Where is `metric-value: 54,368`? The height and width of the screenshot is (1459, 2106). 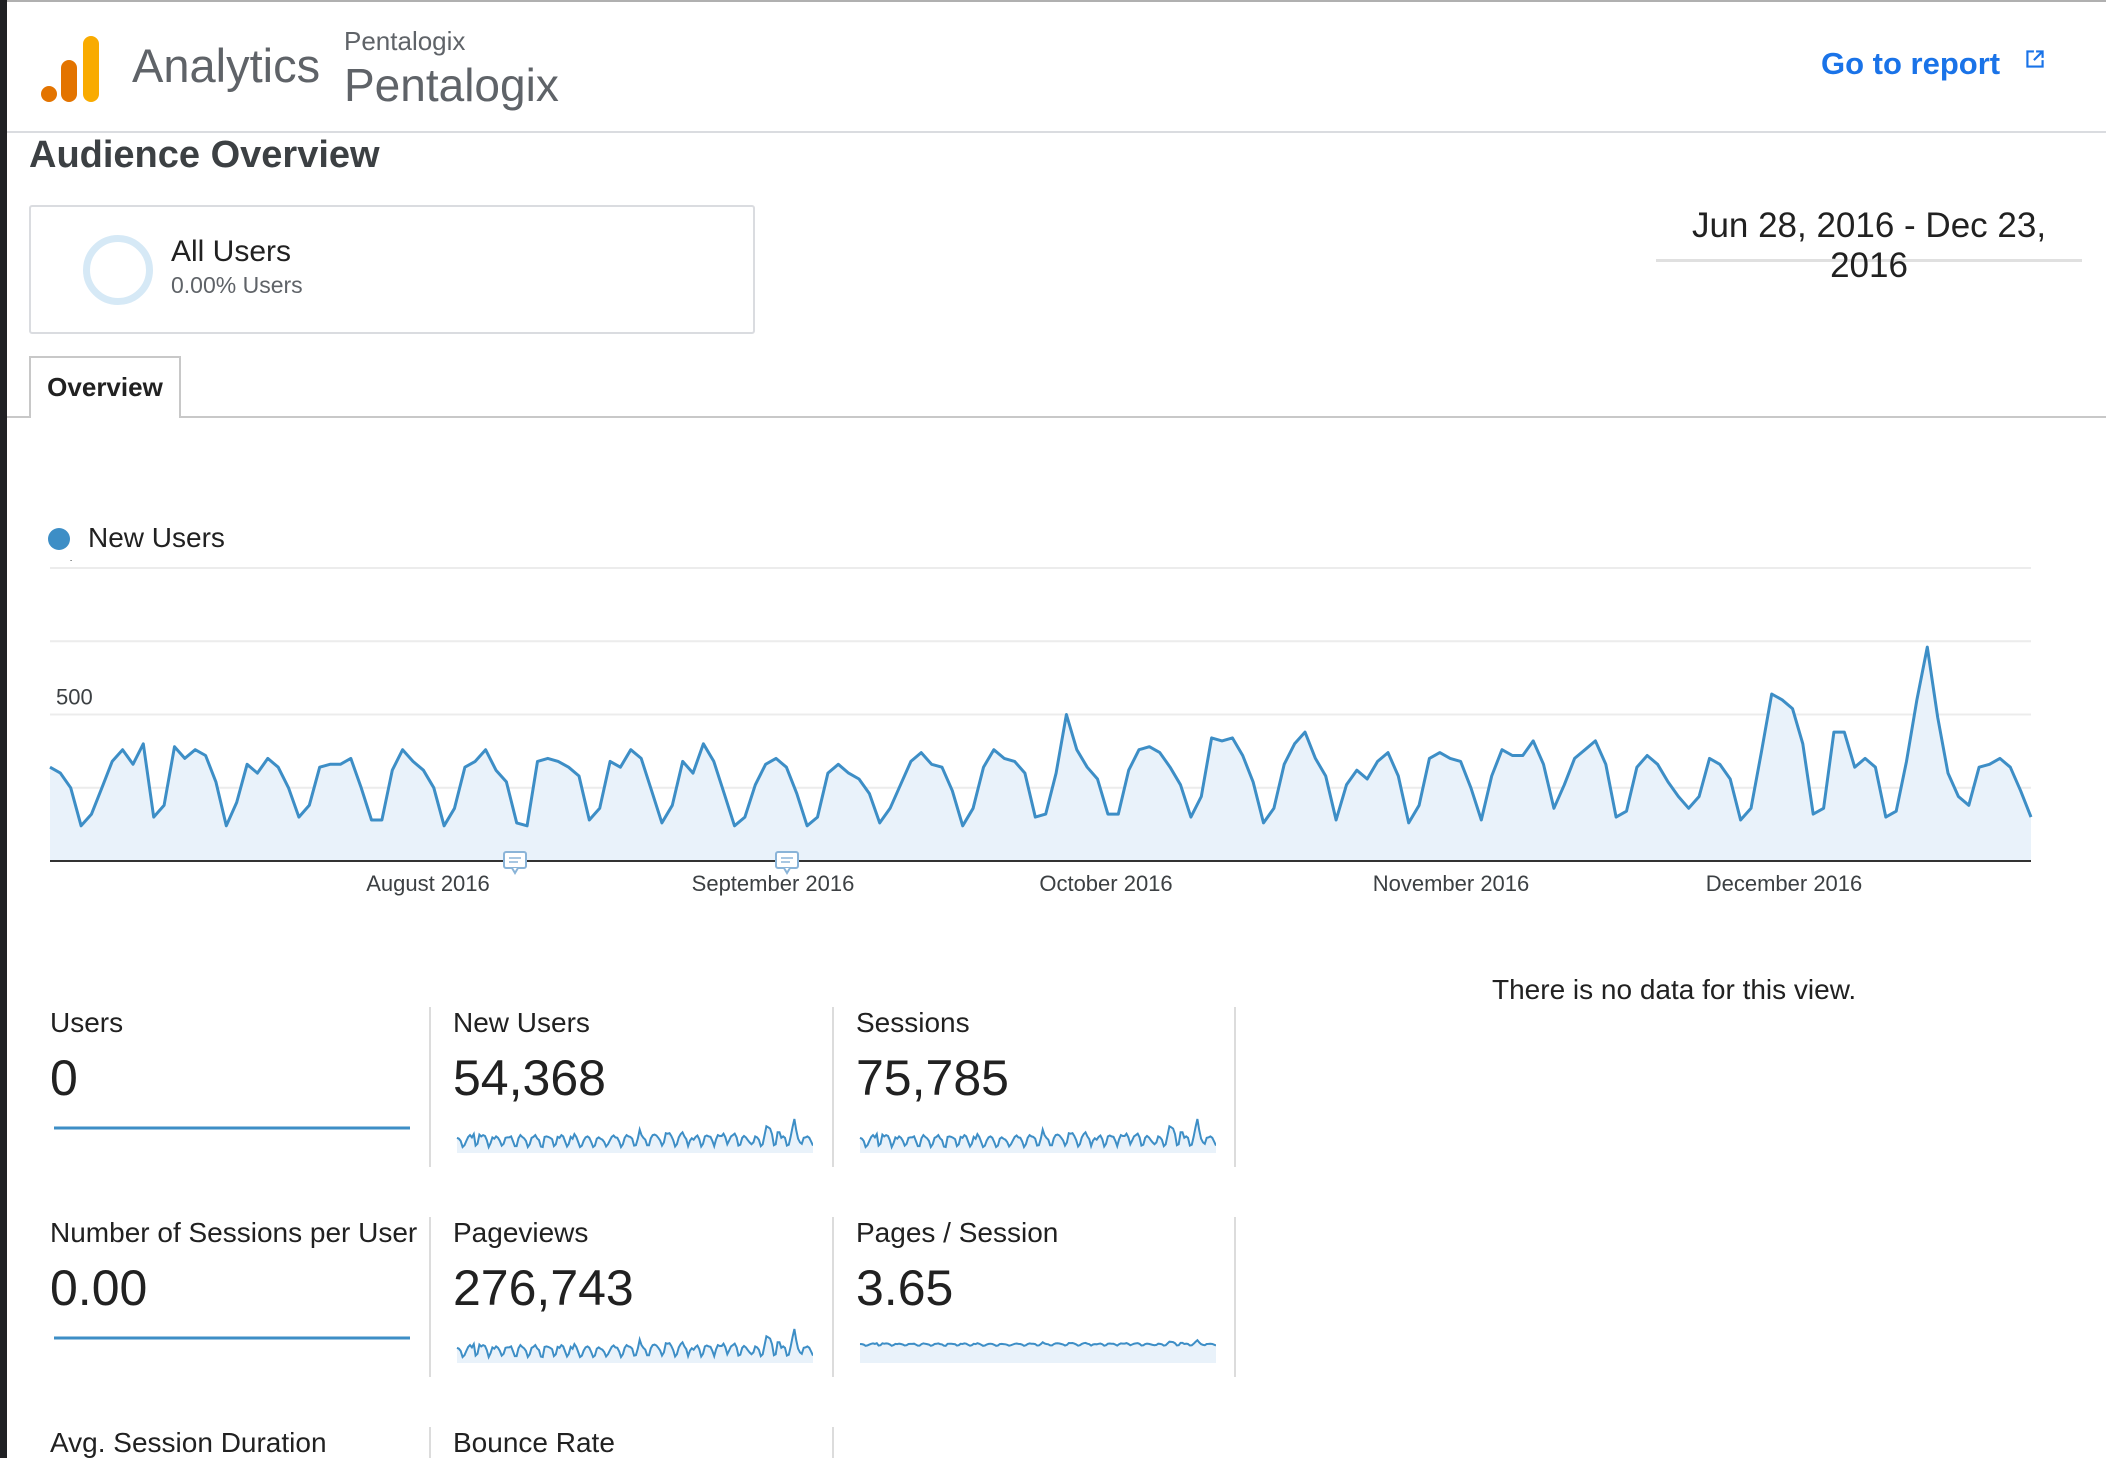 metric-value: 54,368 is located at coordinates (529, 1078).